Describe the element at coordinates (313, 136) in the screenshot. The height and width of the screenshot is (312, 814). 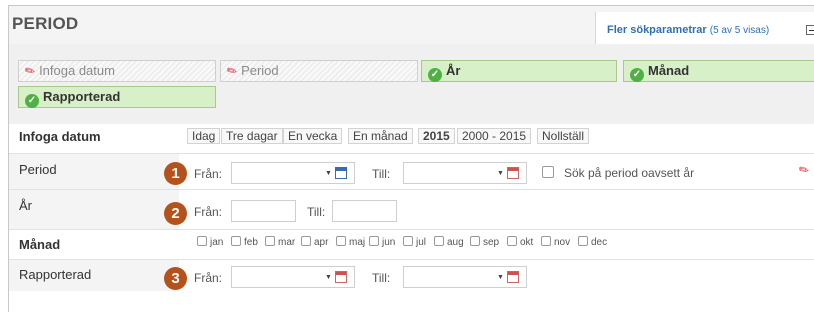
I see `quick-en-vecka: En vecka` at that location.